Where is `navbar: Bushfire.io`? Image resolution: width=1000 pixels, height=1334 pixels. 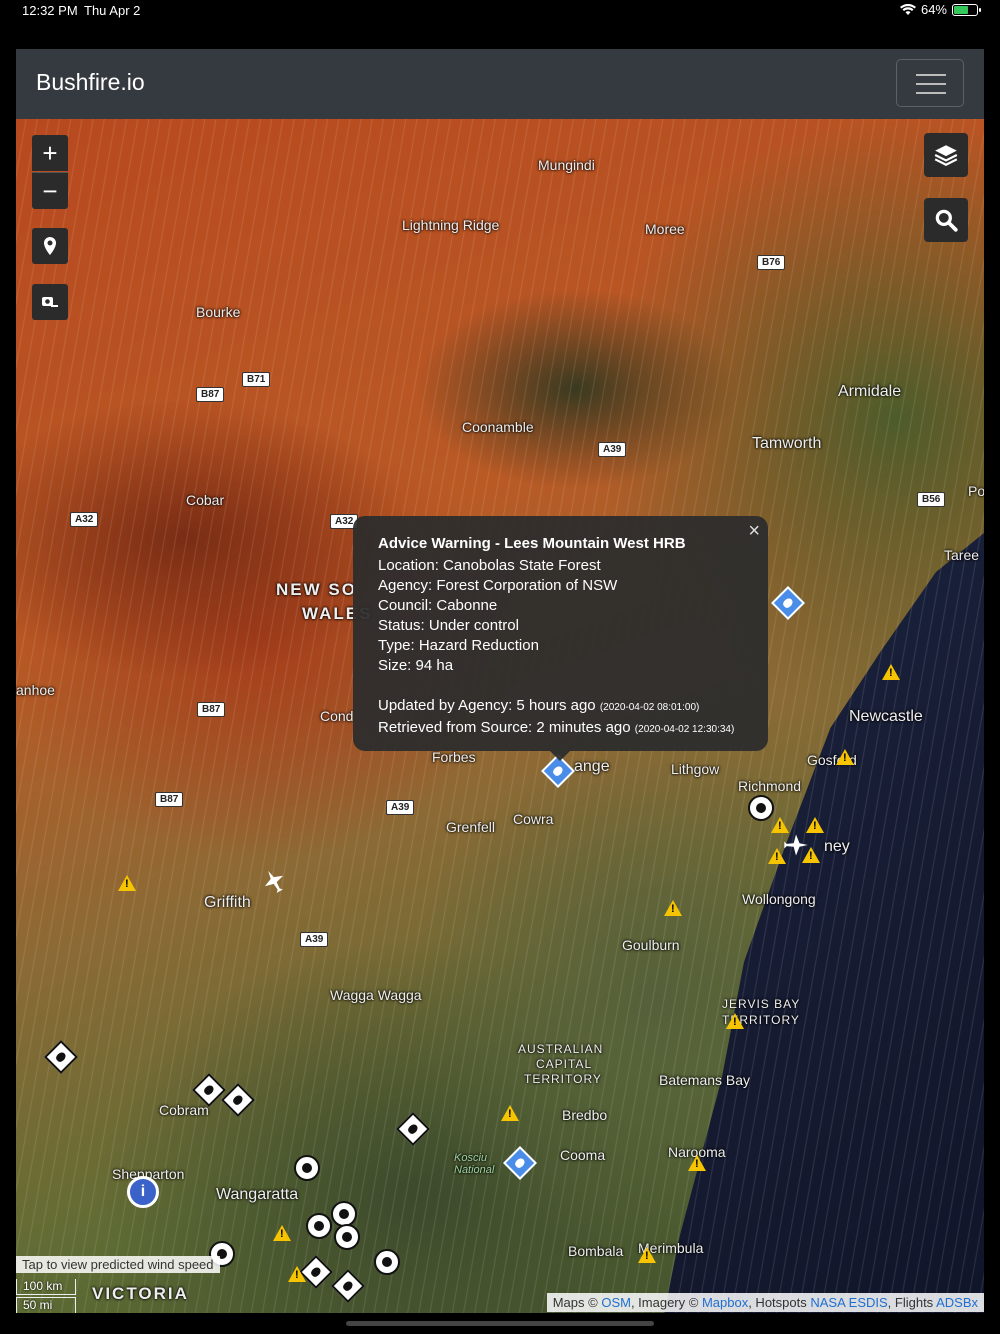
navbar: Bushfire.io is located at coordinates (500, 84).